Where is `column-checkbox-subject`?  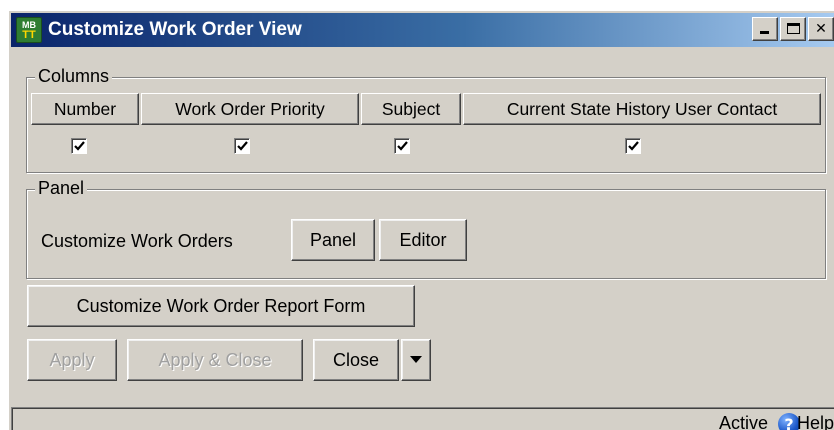 column-checkbox-subject is located at coordinates (402, 146).